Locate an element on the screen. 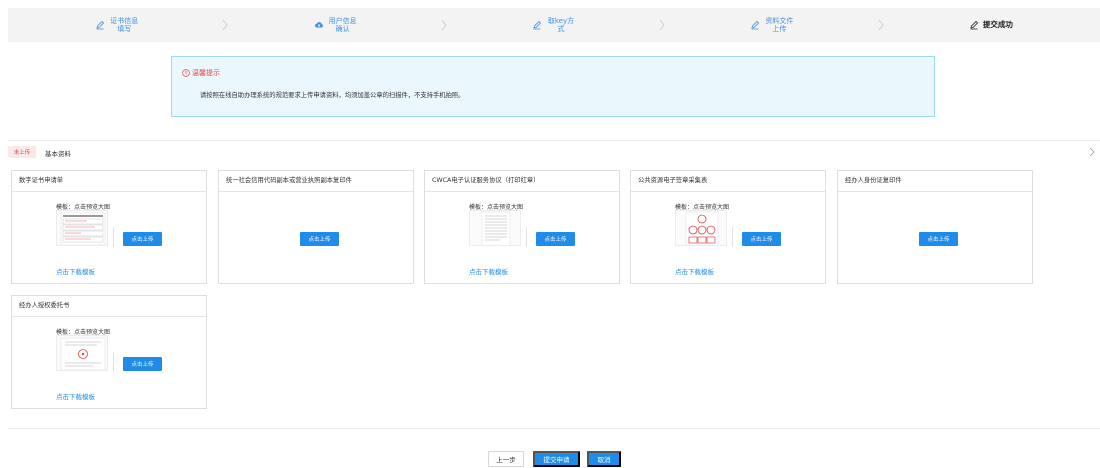 This screenshot has width=1100, height=468. card-title: 数字证书申请单 is located at coordinates (109, 181).